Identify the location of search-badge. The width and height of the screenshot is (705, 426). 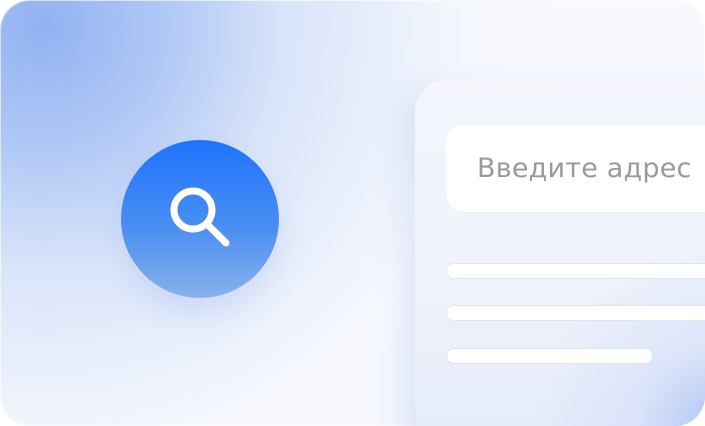
(200, 219).